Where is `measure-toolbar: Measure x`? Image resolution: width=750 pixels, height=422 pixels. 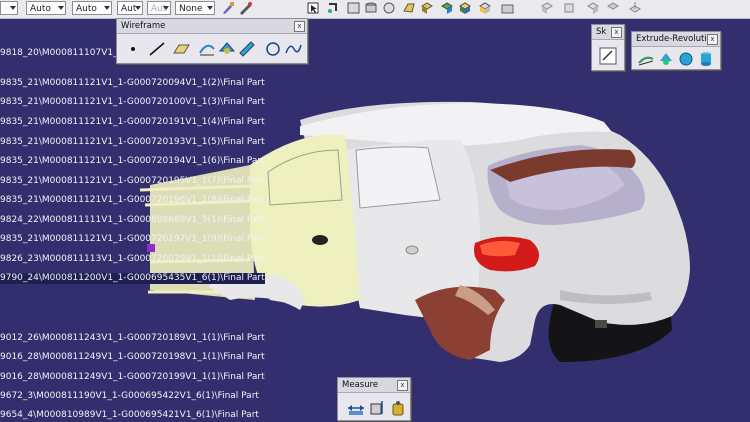 measure-toolbar: Measure x is located at coordinates (374, 399).